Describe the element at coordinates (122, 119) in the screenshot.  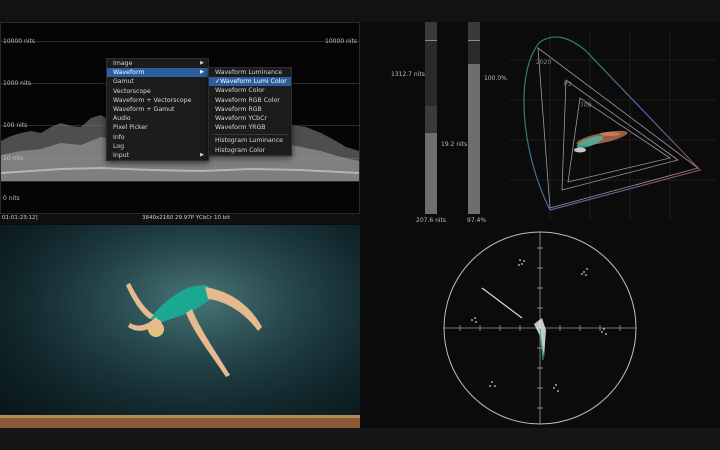
I see `menu-item-label: Audio` at that location.